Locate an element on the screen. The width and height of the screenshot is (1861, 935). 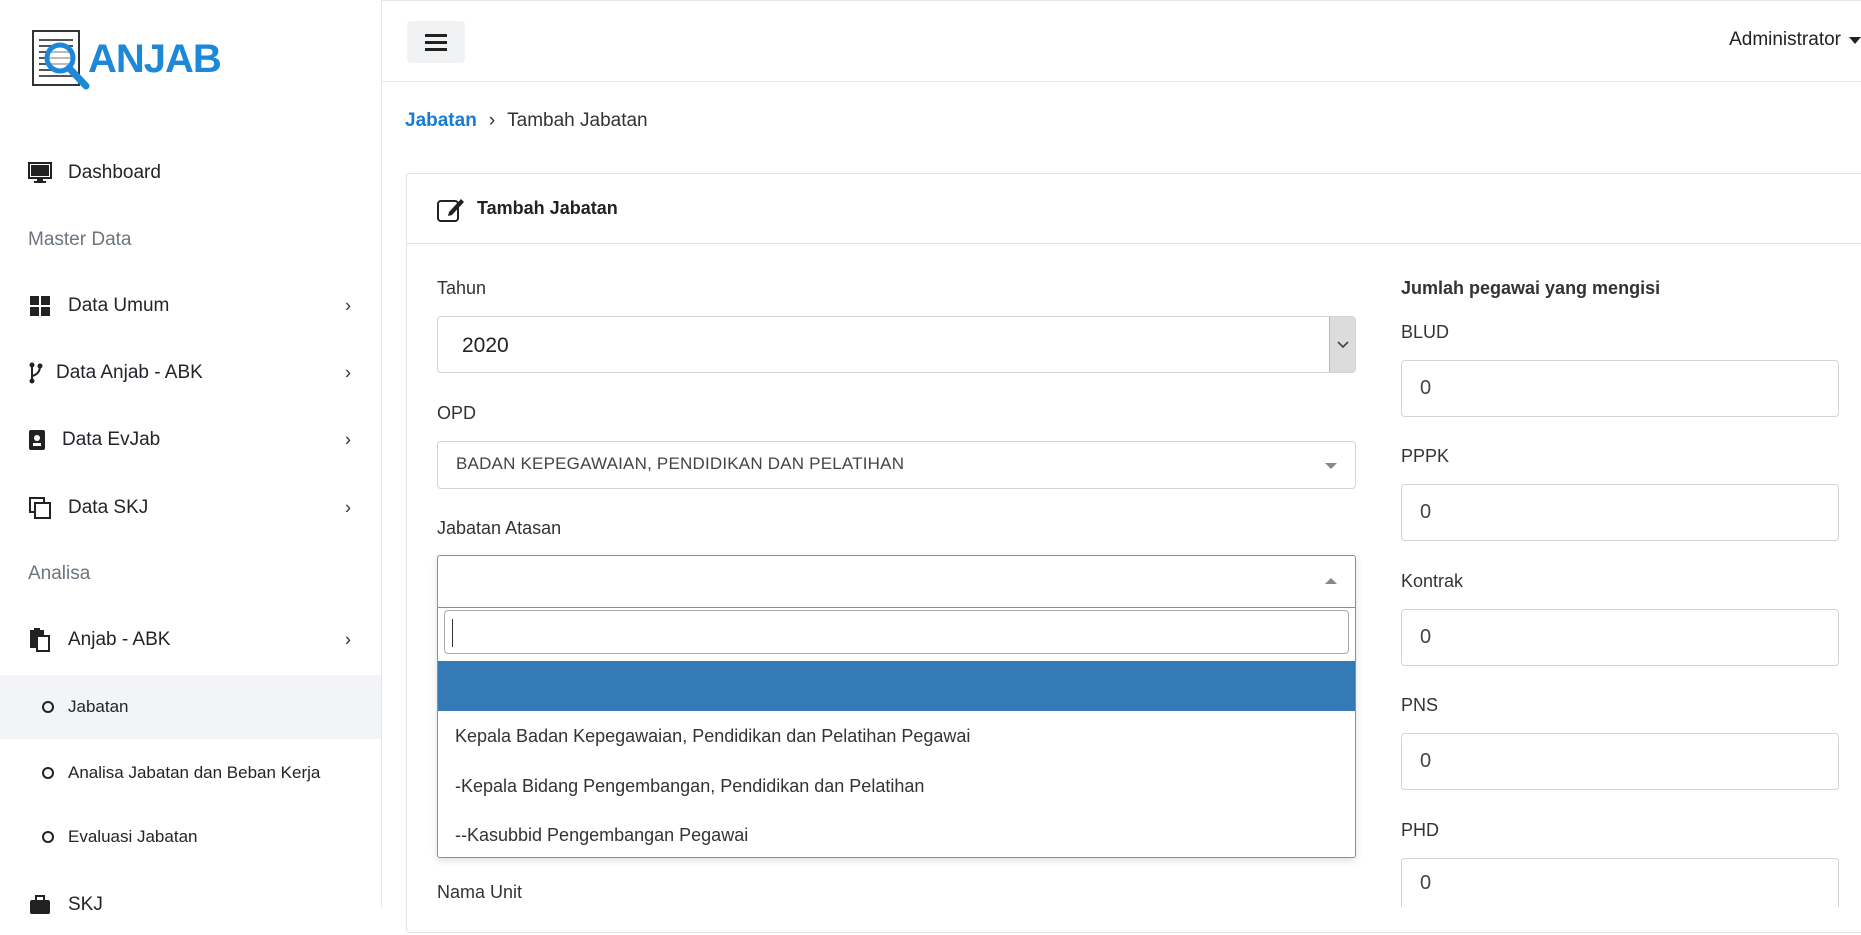
text-cursor is located at coordinates (452, 633).